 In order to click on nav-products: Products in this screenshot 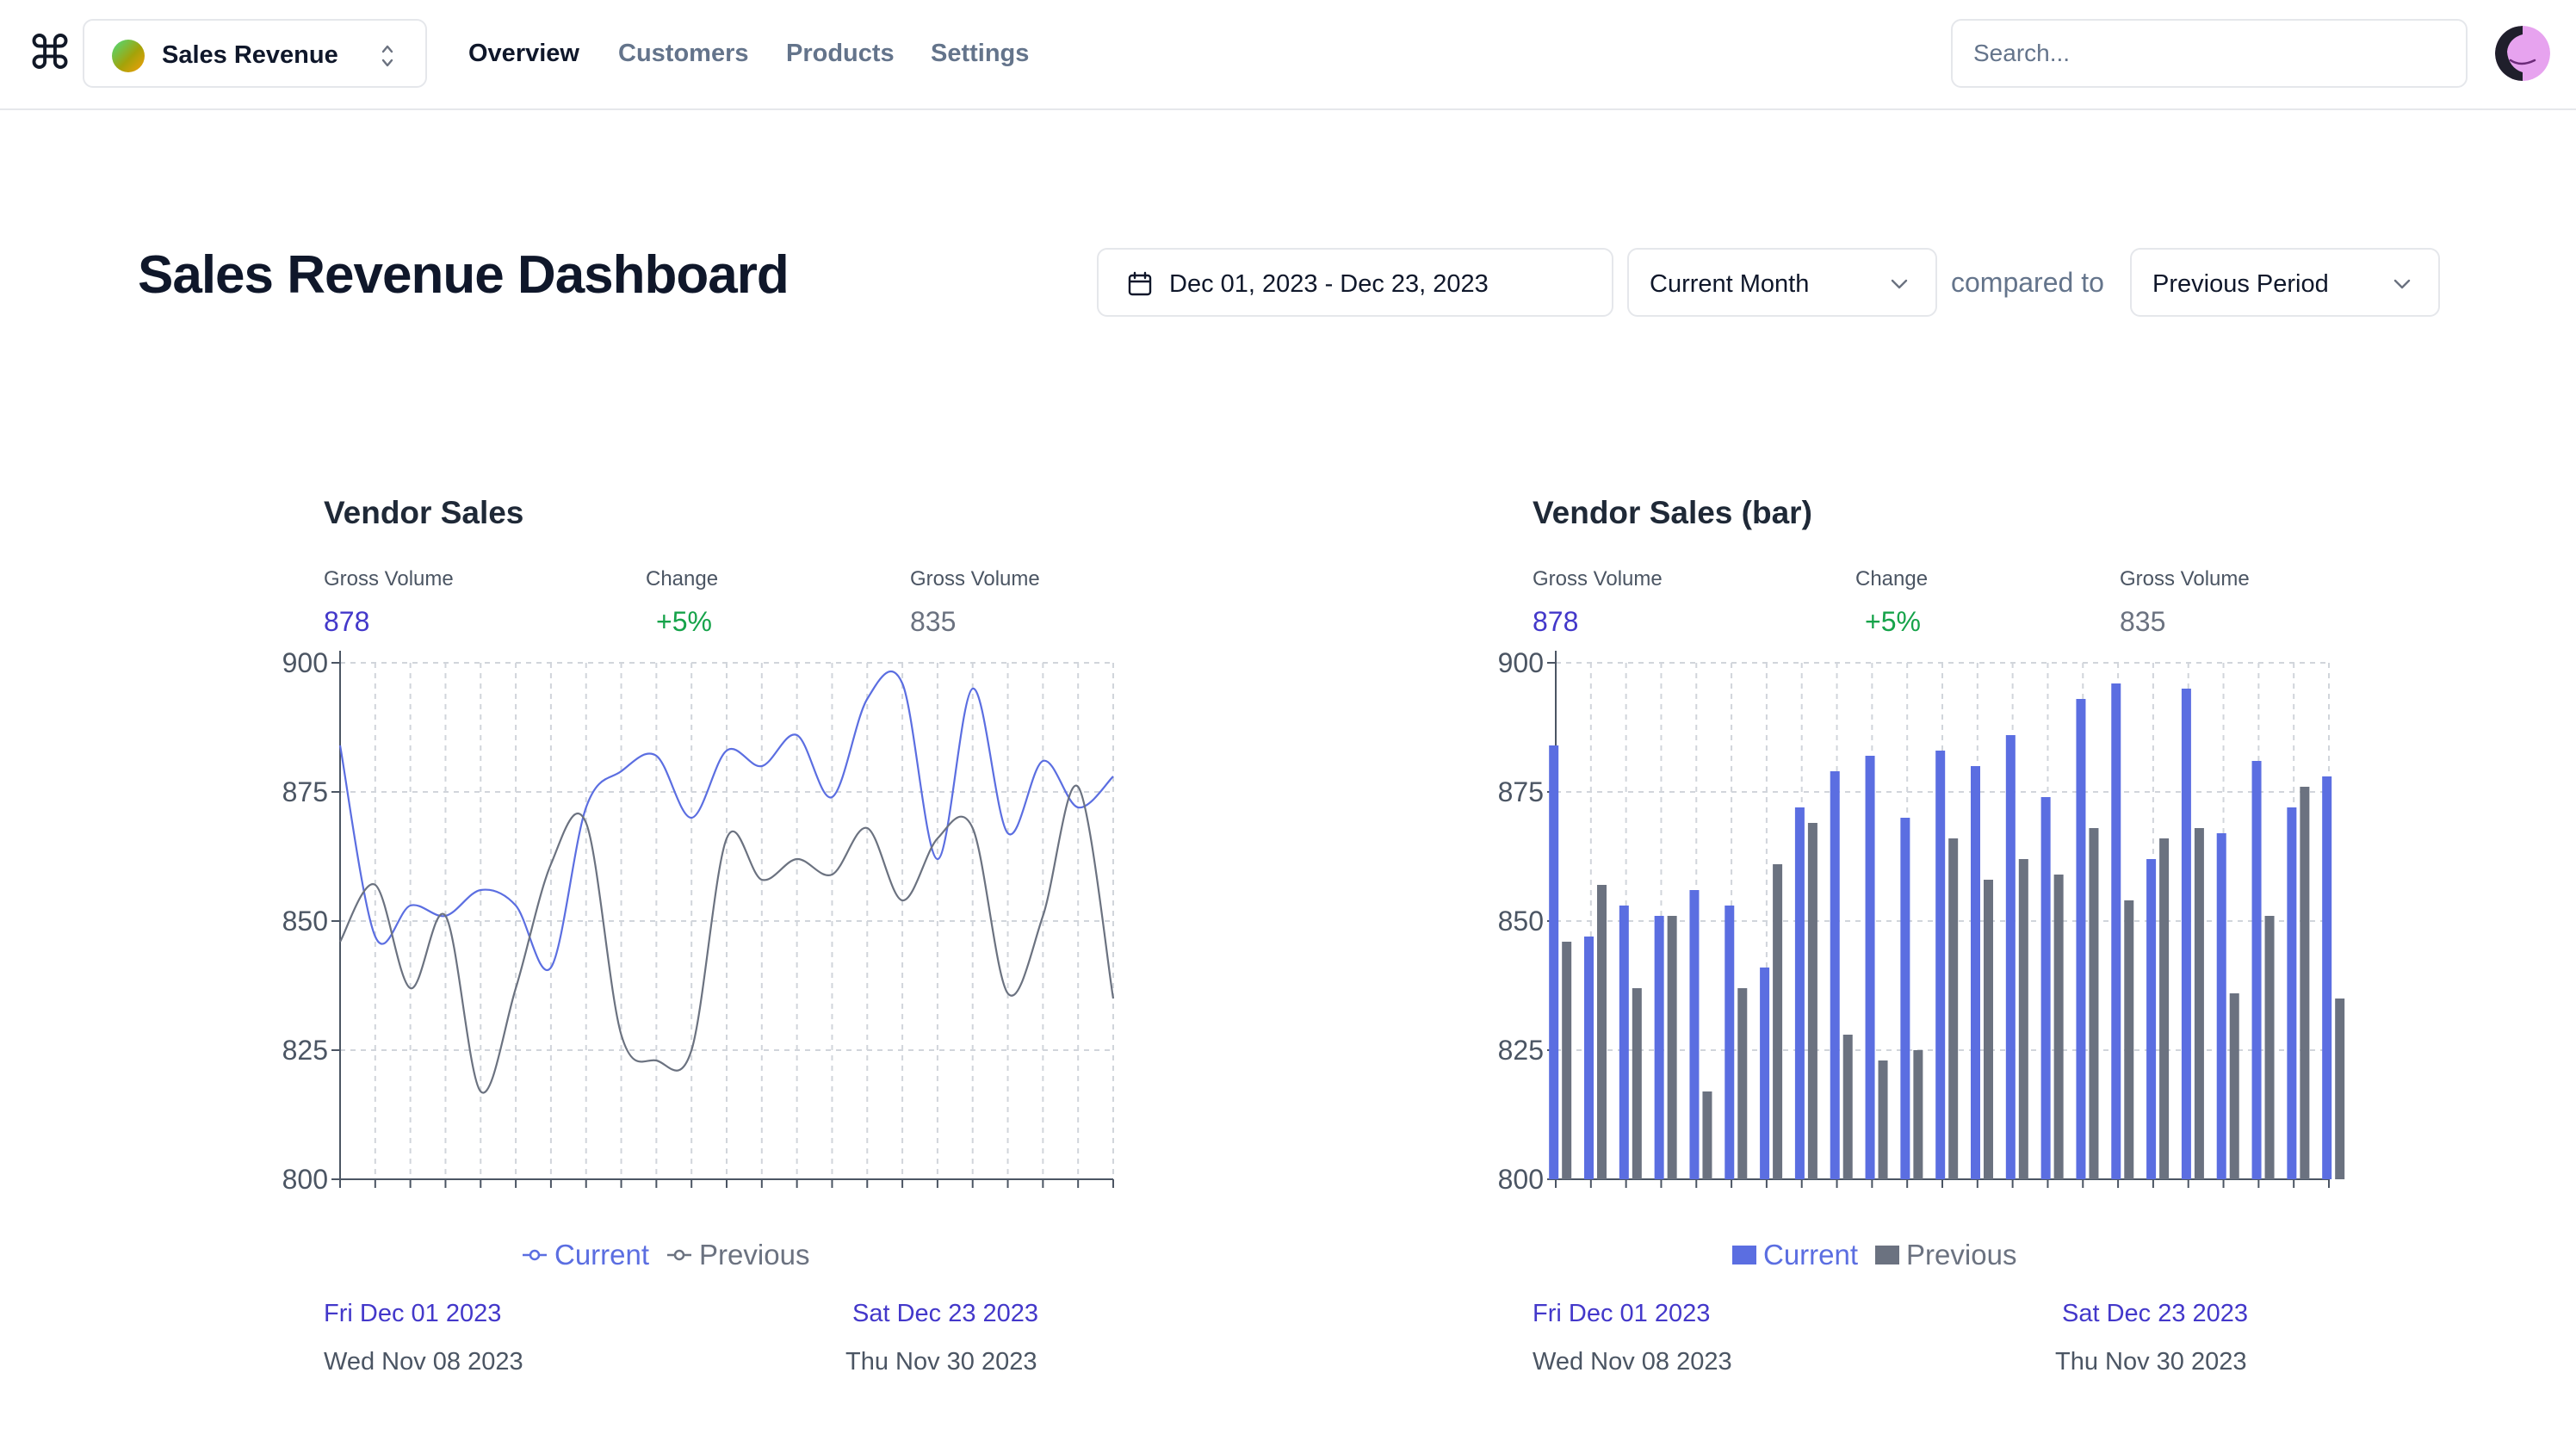, I will do `click(840, 53)`.